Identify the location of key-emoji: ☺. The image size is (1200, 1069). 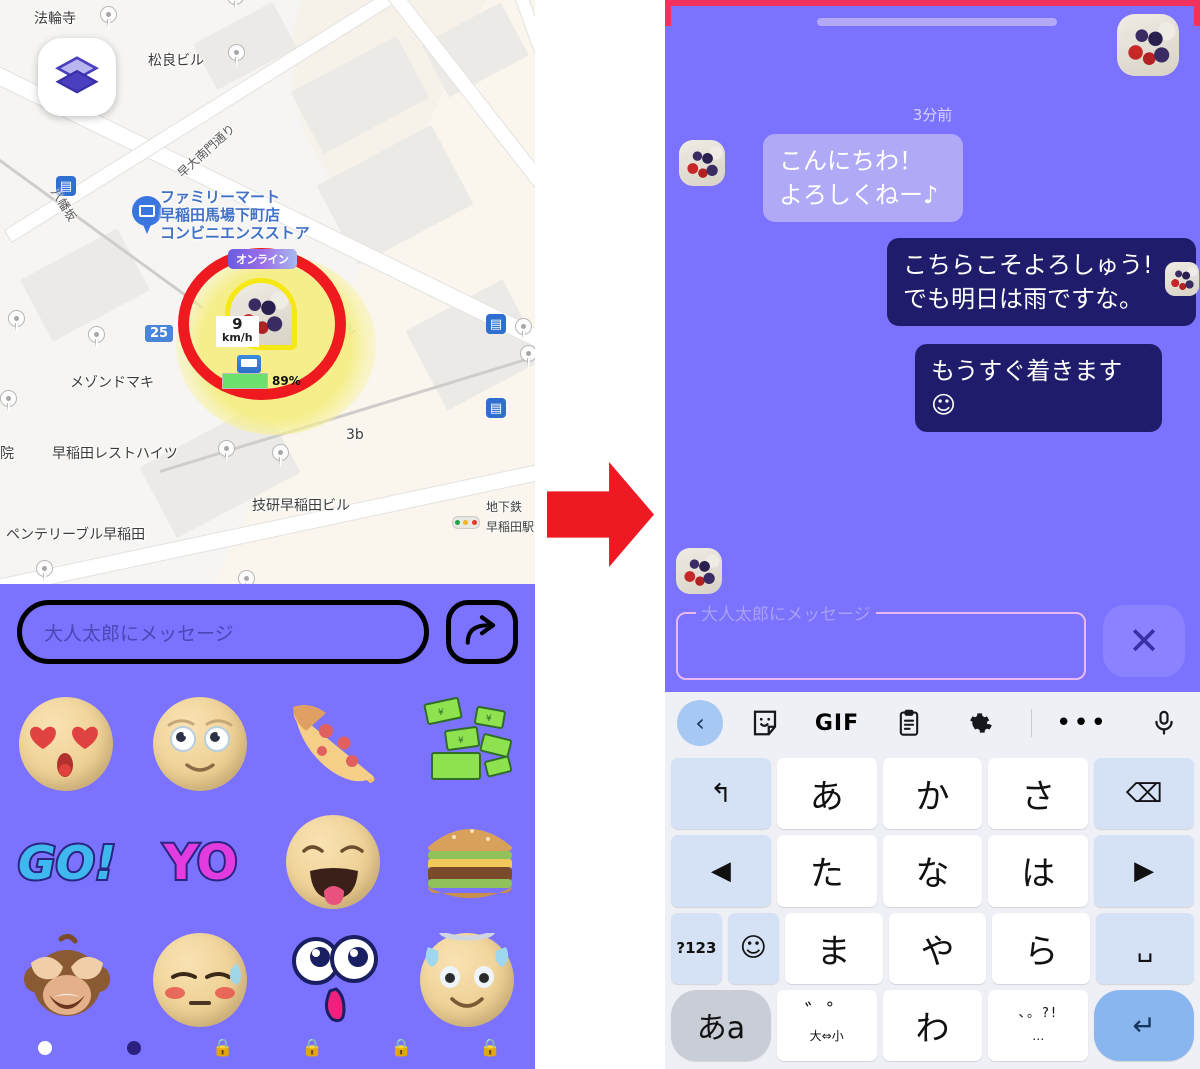
(753, 948).